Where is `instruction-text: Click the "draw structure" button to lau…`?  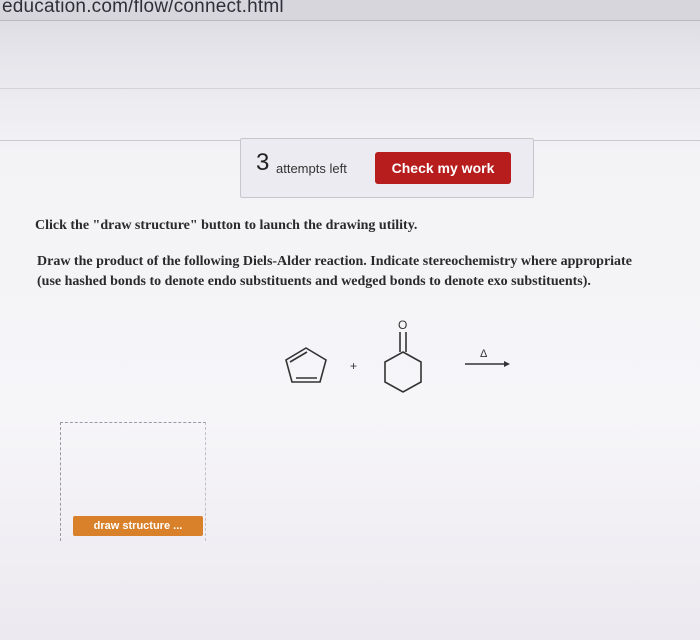 instruction-text: Click the "draw structure" button to lau… is located at coordinates (226, 225).